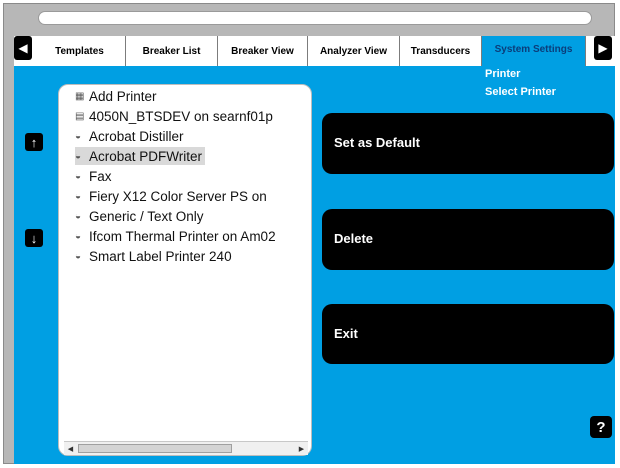  Describe the element at coordinates (80, 96) in the screenshot. I see `add-printer-icon: ▦` at that location.